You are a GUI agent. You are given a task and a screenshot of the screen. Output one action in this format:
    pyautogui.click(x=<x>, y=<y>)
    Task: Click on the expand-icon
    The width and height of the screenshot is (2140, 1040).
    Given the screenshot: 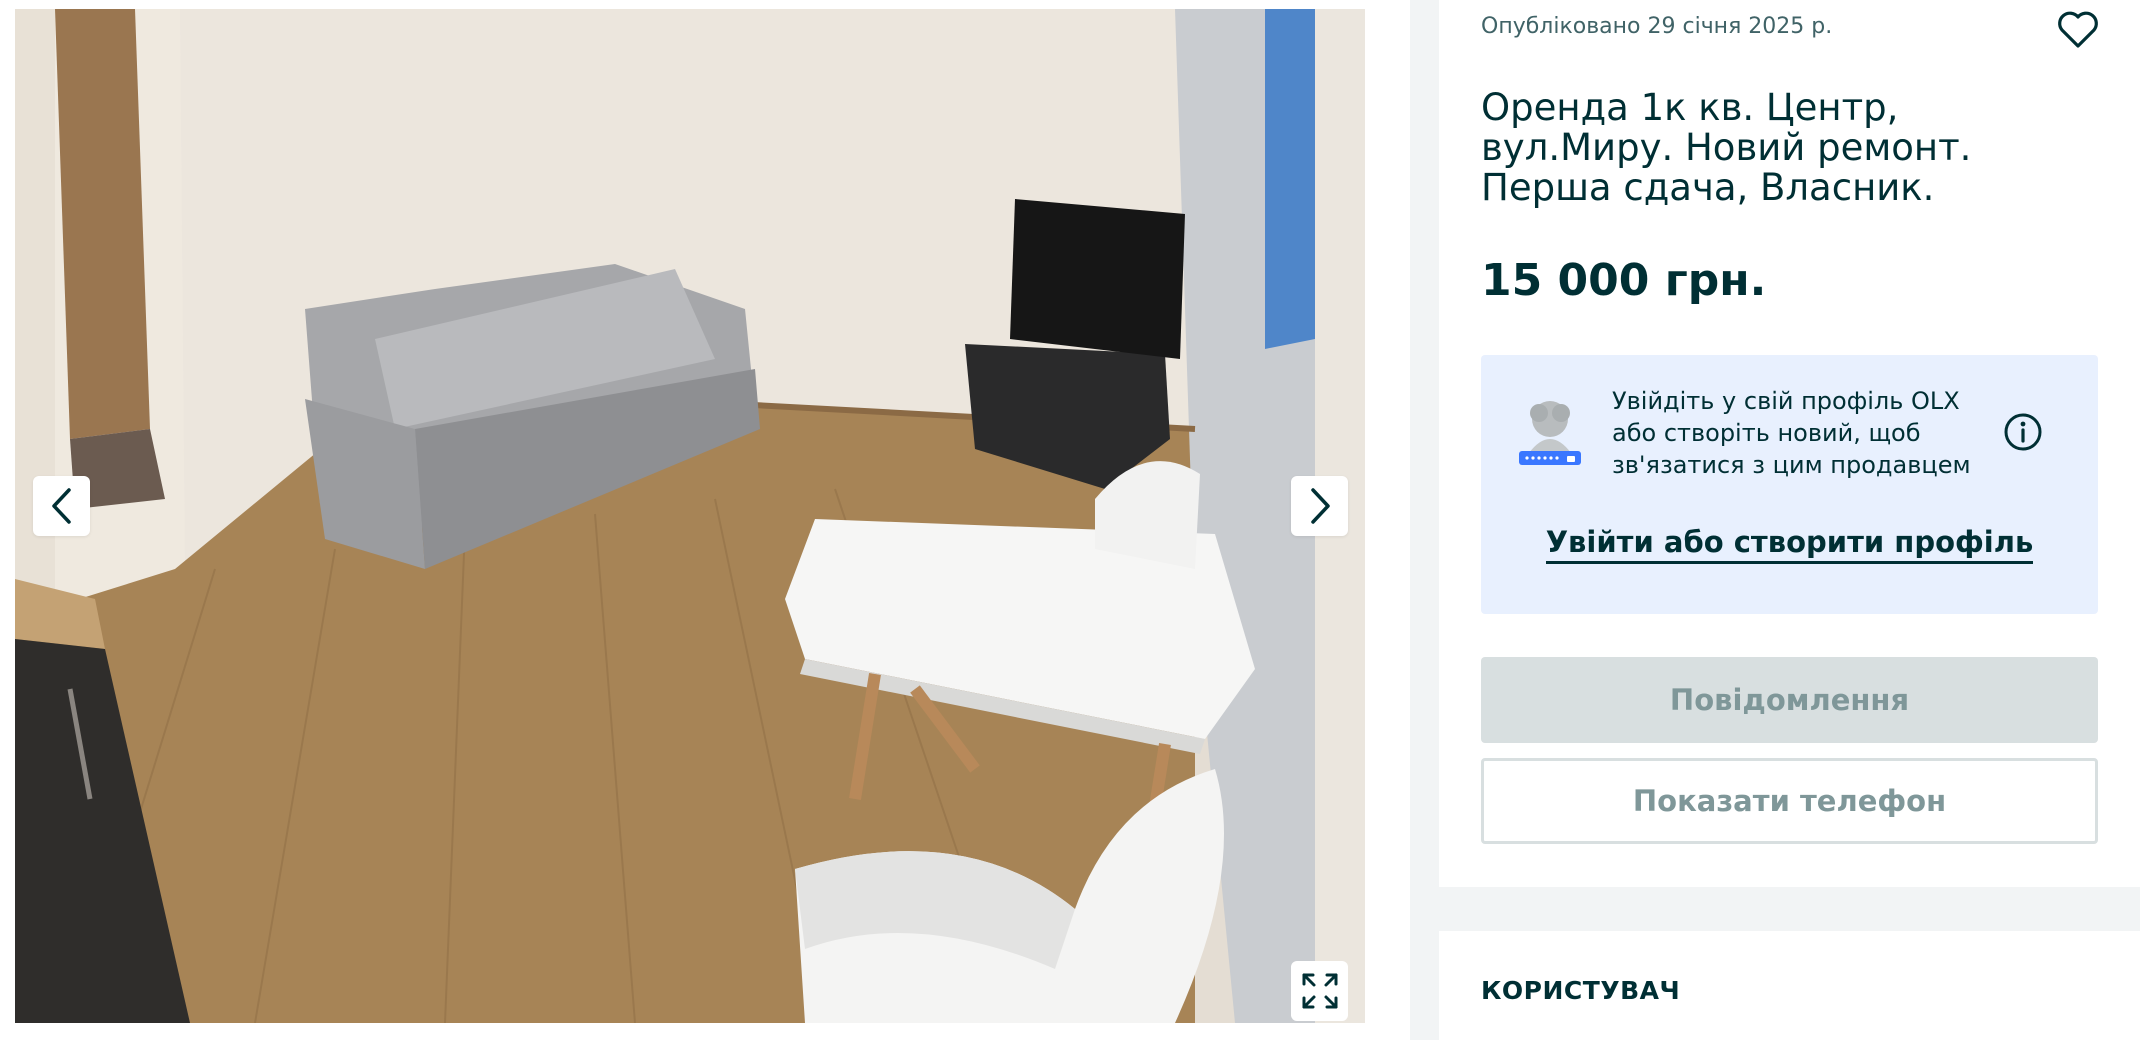 What is the action you would take?
    pyautogui.click(x=1319, y=991)
    